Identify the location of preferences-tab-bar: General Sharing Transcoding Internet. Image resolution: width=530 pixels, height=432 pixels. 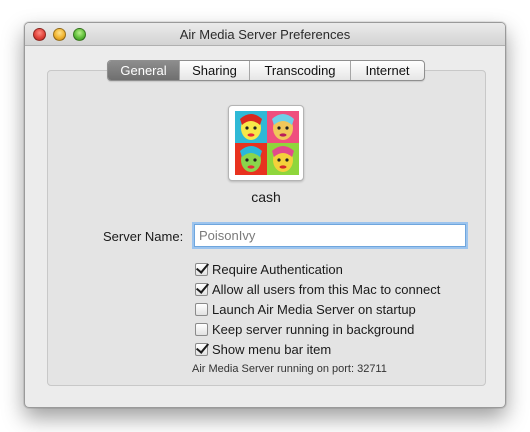
(266, 70).